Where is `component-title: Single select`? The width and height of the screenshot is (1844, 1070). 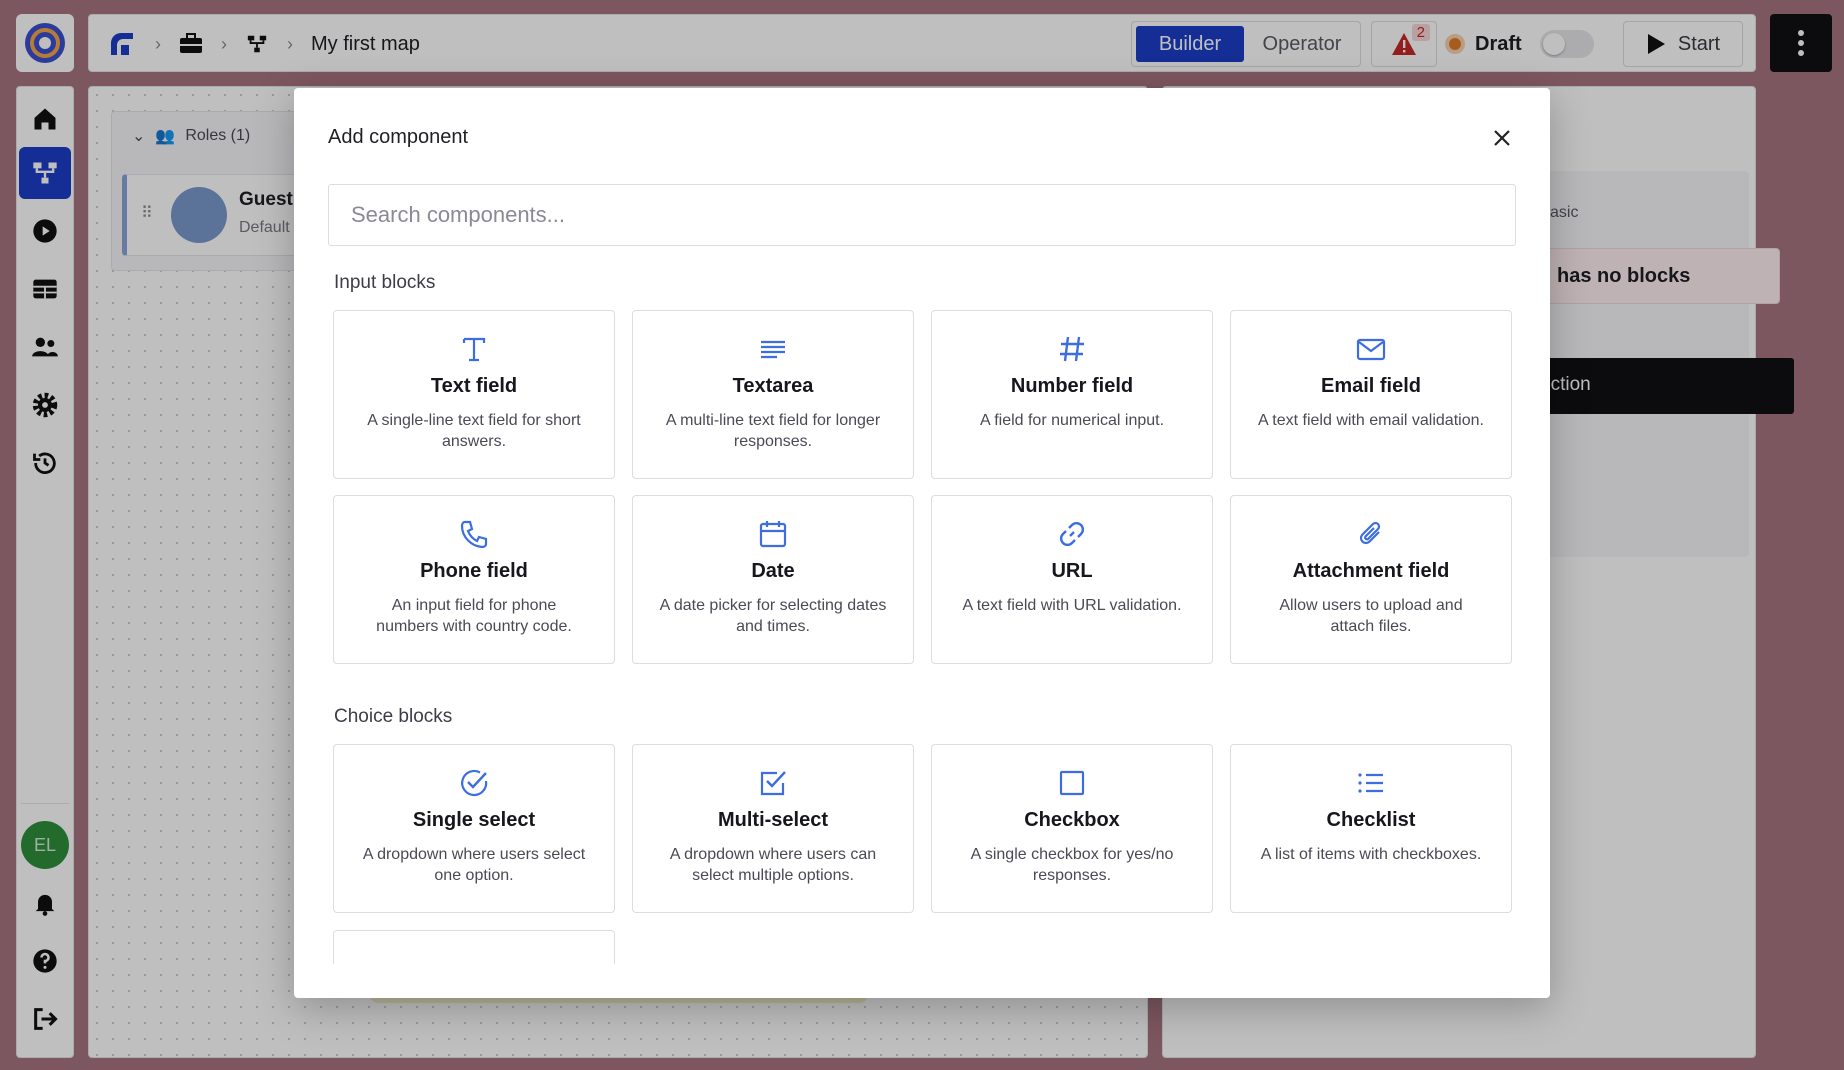 component-title: Single select is located at coordinates (474, 820).